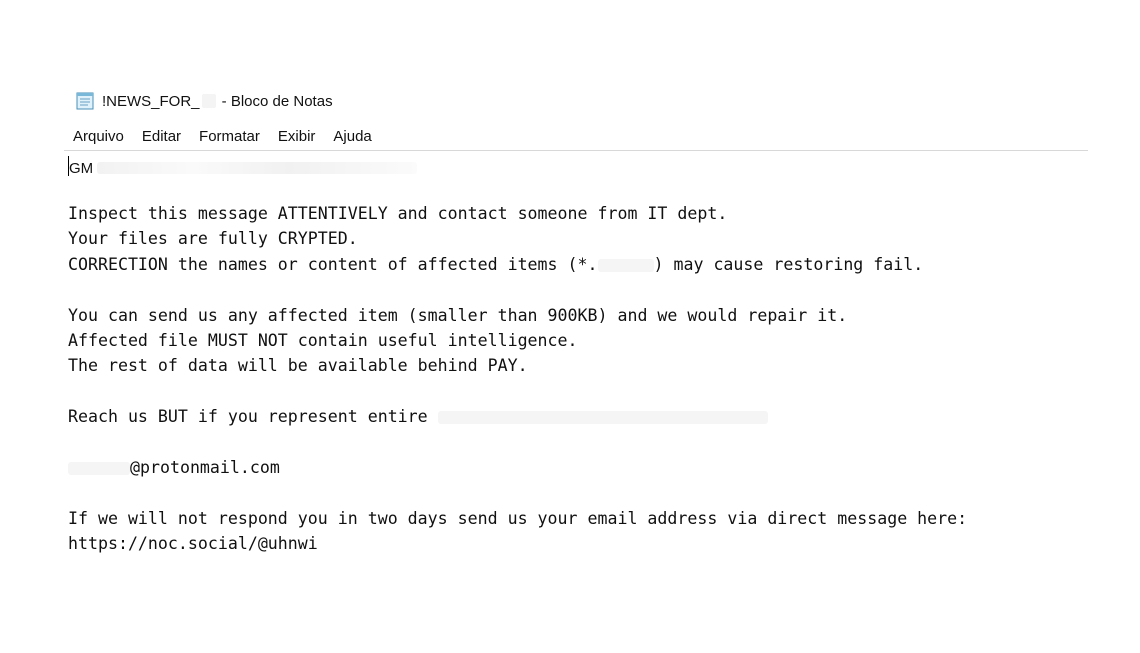 This screenshot has width=1140, height=653. Describe the element at coordinates (625, 265) in the screenshot. I see `redacted-extension` at that location.